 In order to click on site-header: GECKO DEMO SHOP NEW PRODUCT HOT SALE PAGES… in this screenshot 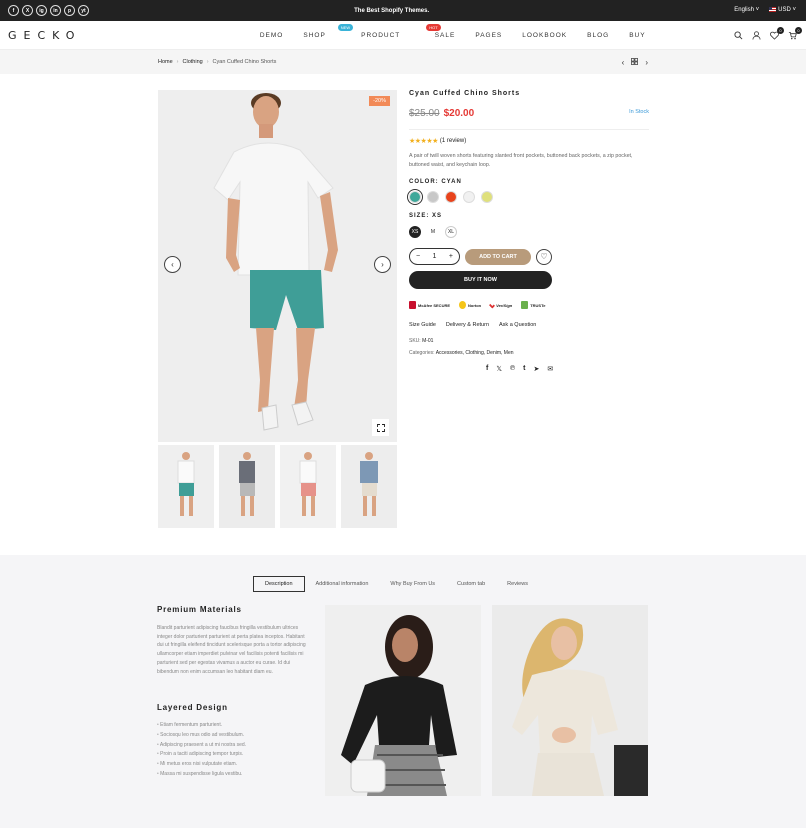, I will do `click(403, 35)`.